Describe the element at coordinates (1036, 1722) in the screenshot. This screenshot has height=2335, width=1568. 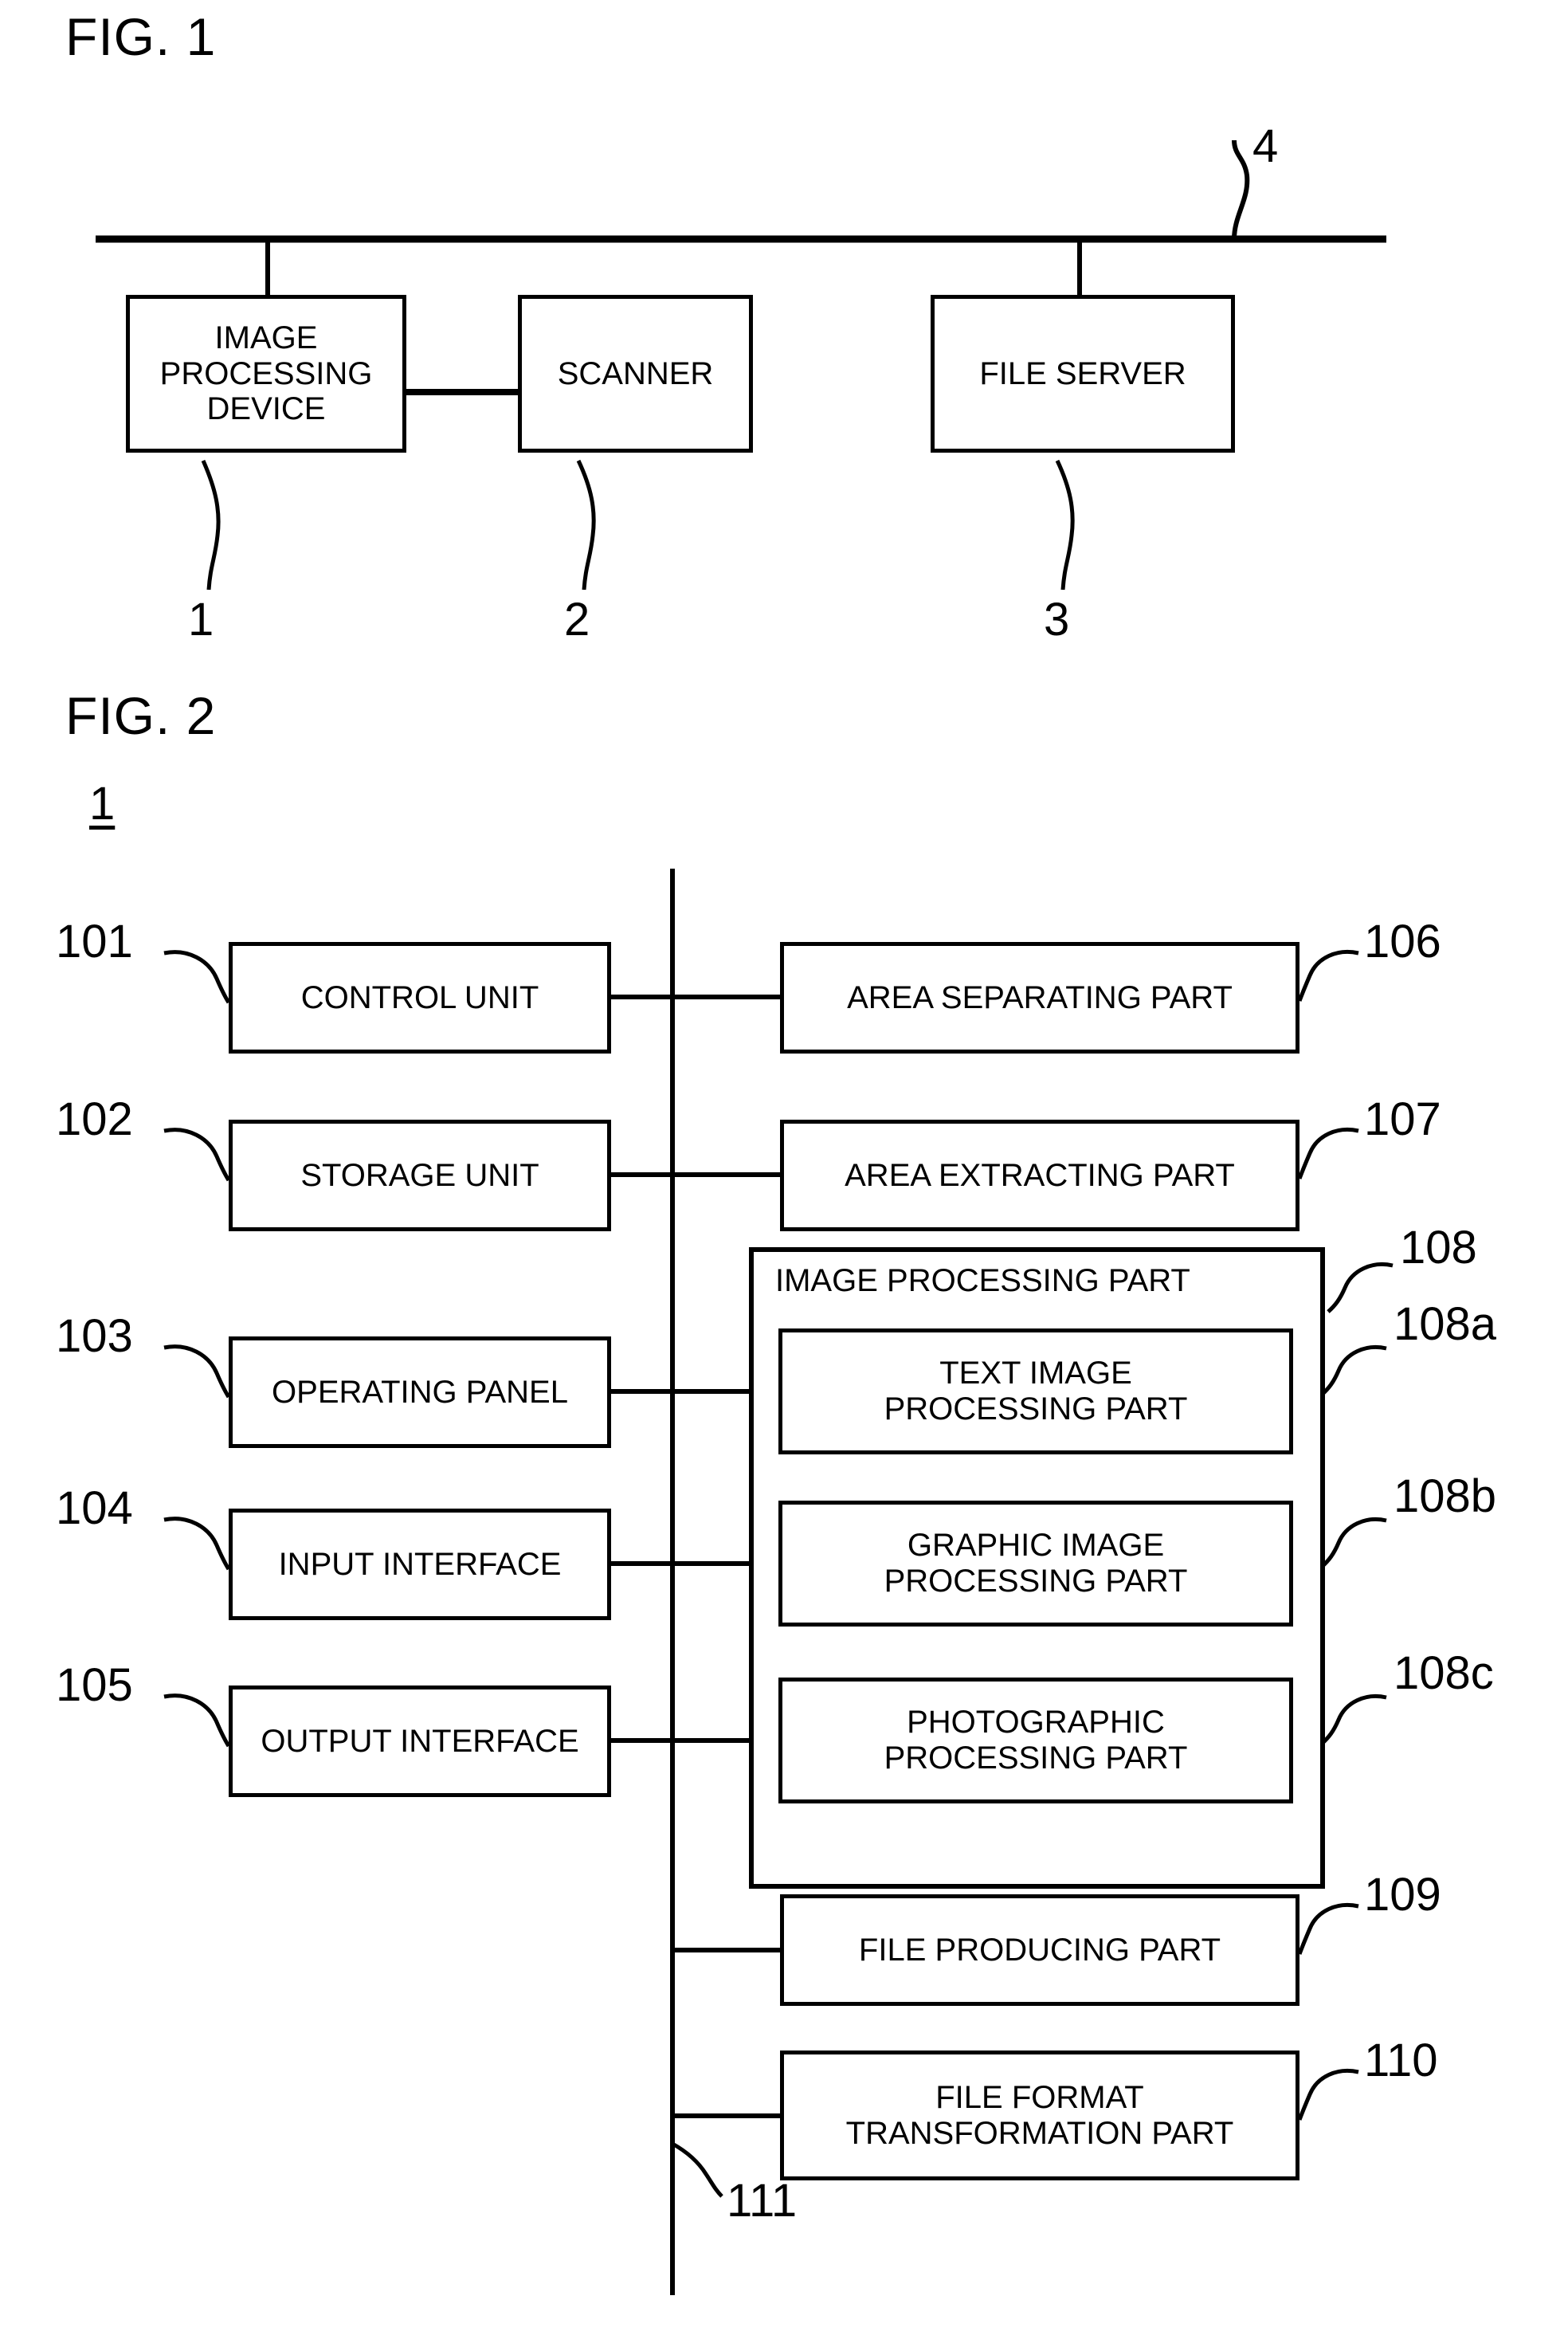
I see `fig2-108c-line1: PHOTOGRAPHIC` at that location.